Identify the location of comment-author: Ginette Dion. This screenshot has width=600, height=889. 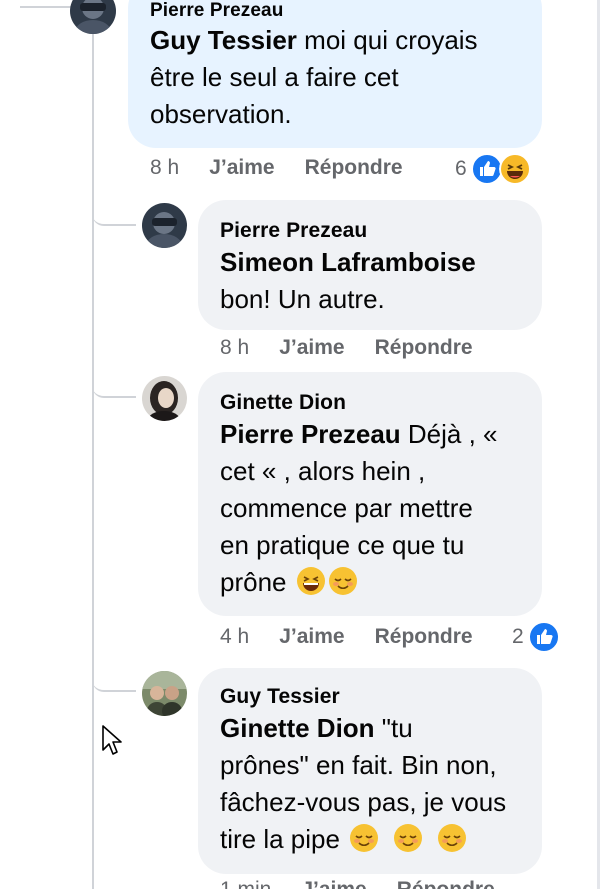
(370, 403).